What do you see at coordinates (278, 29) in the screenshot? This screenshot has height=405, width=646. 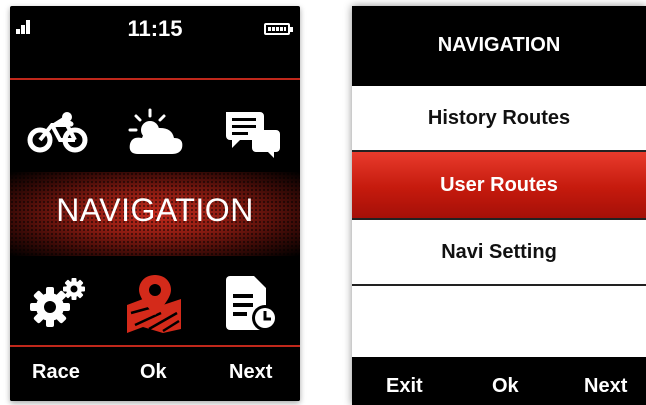 I see `battery-icon` at bounding box center [278, 29].